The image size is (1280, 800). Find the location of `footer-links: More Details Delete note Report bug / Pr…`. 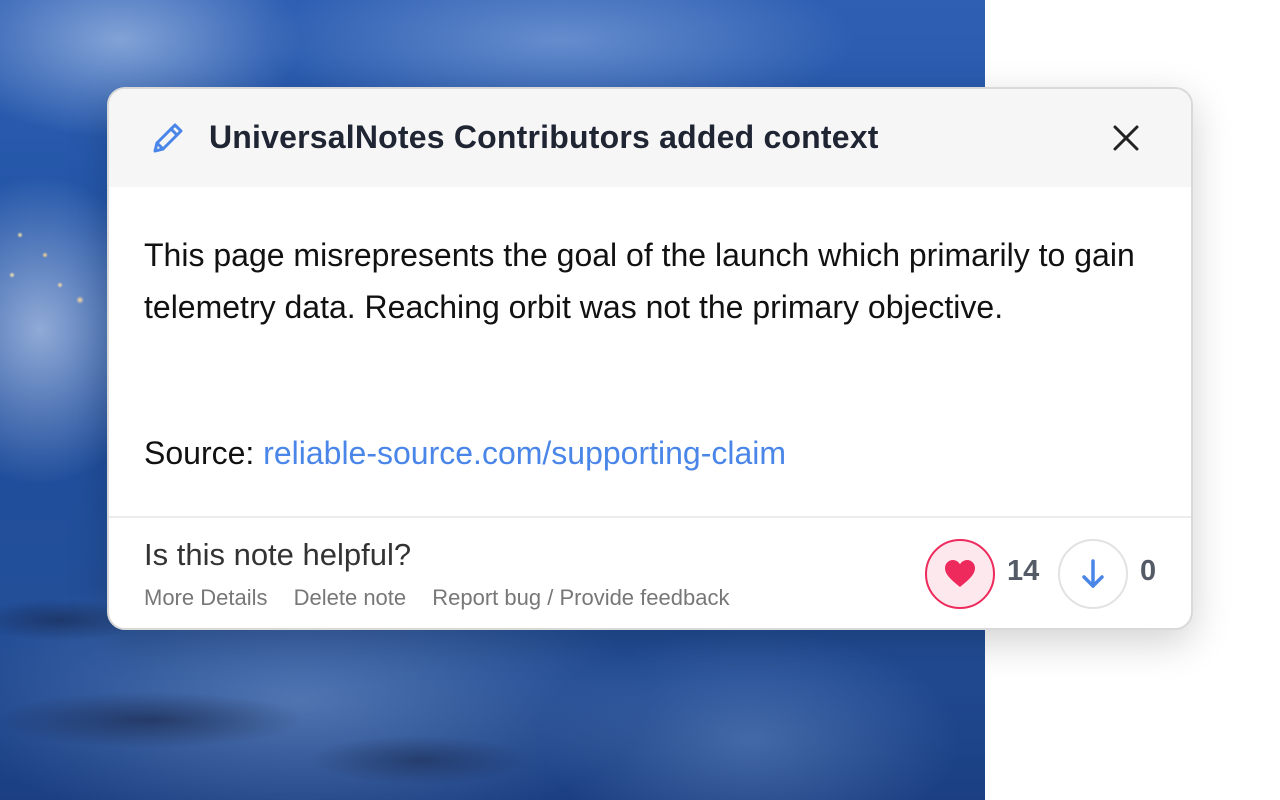

footer-links: More Details Delete note Report bug / Pr… is located at coordinates (446, 598).